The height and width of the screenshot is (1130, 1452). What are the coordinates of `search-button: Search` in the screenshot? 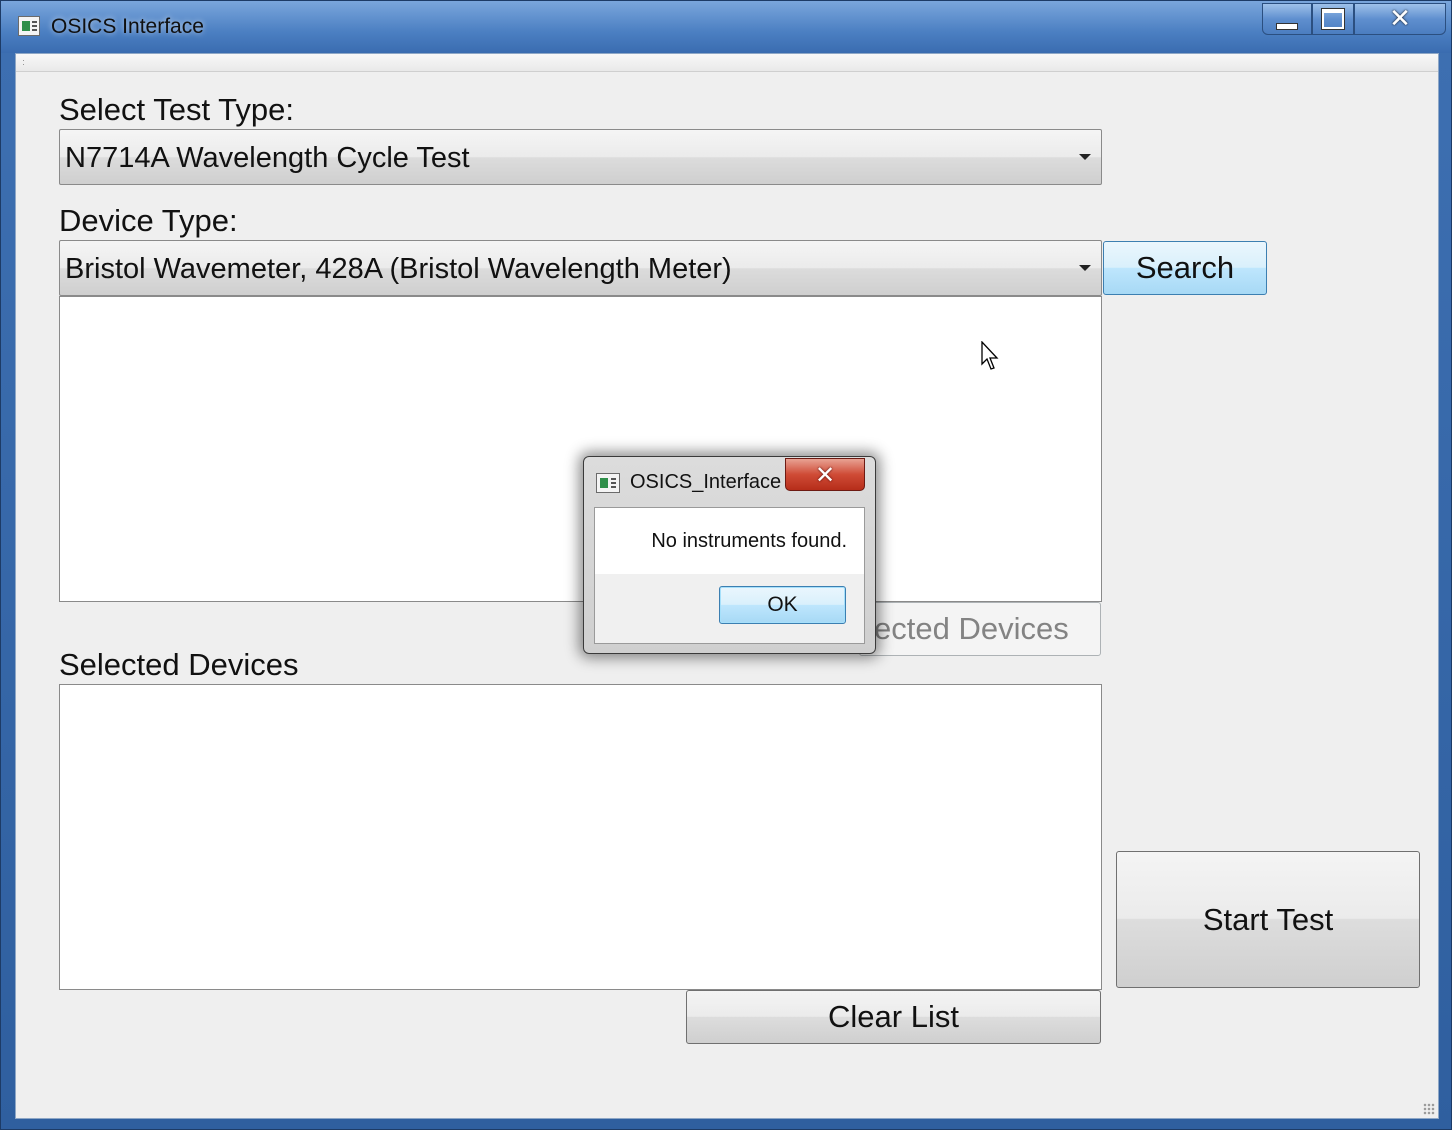 It's located at (1185, 268).